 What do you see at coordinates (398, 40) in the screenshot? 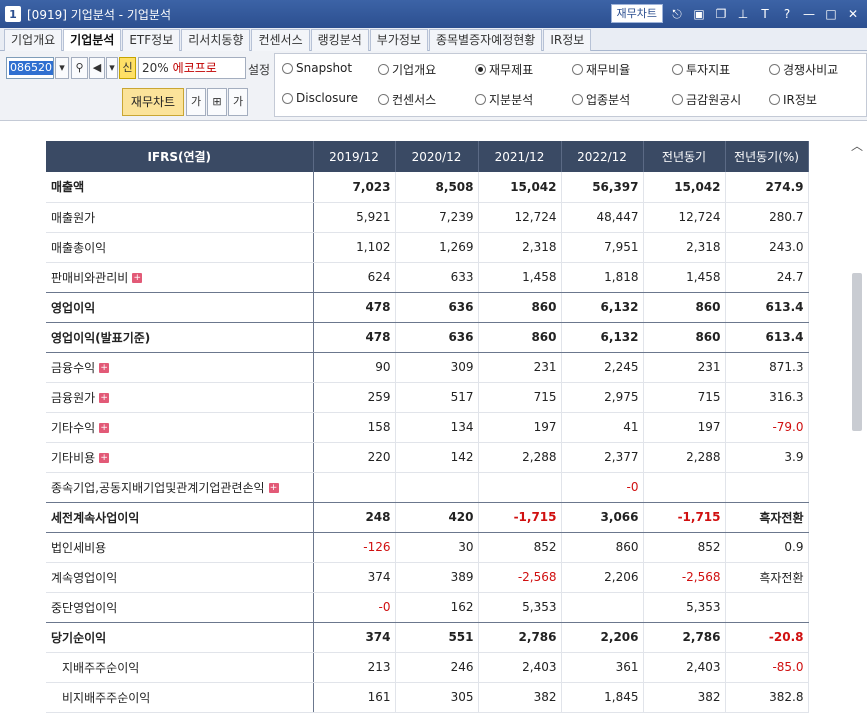
I see `tab-6: 부가정보` at bounding box center [398, 40].